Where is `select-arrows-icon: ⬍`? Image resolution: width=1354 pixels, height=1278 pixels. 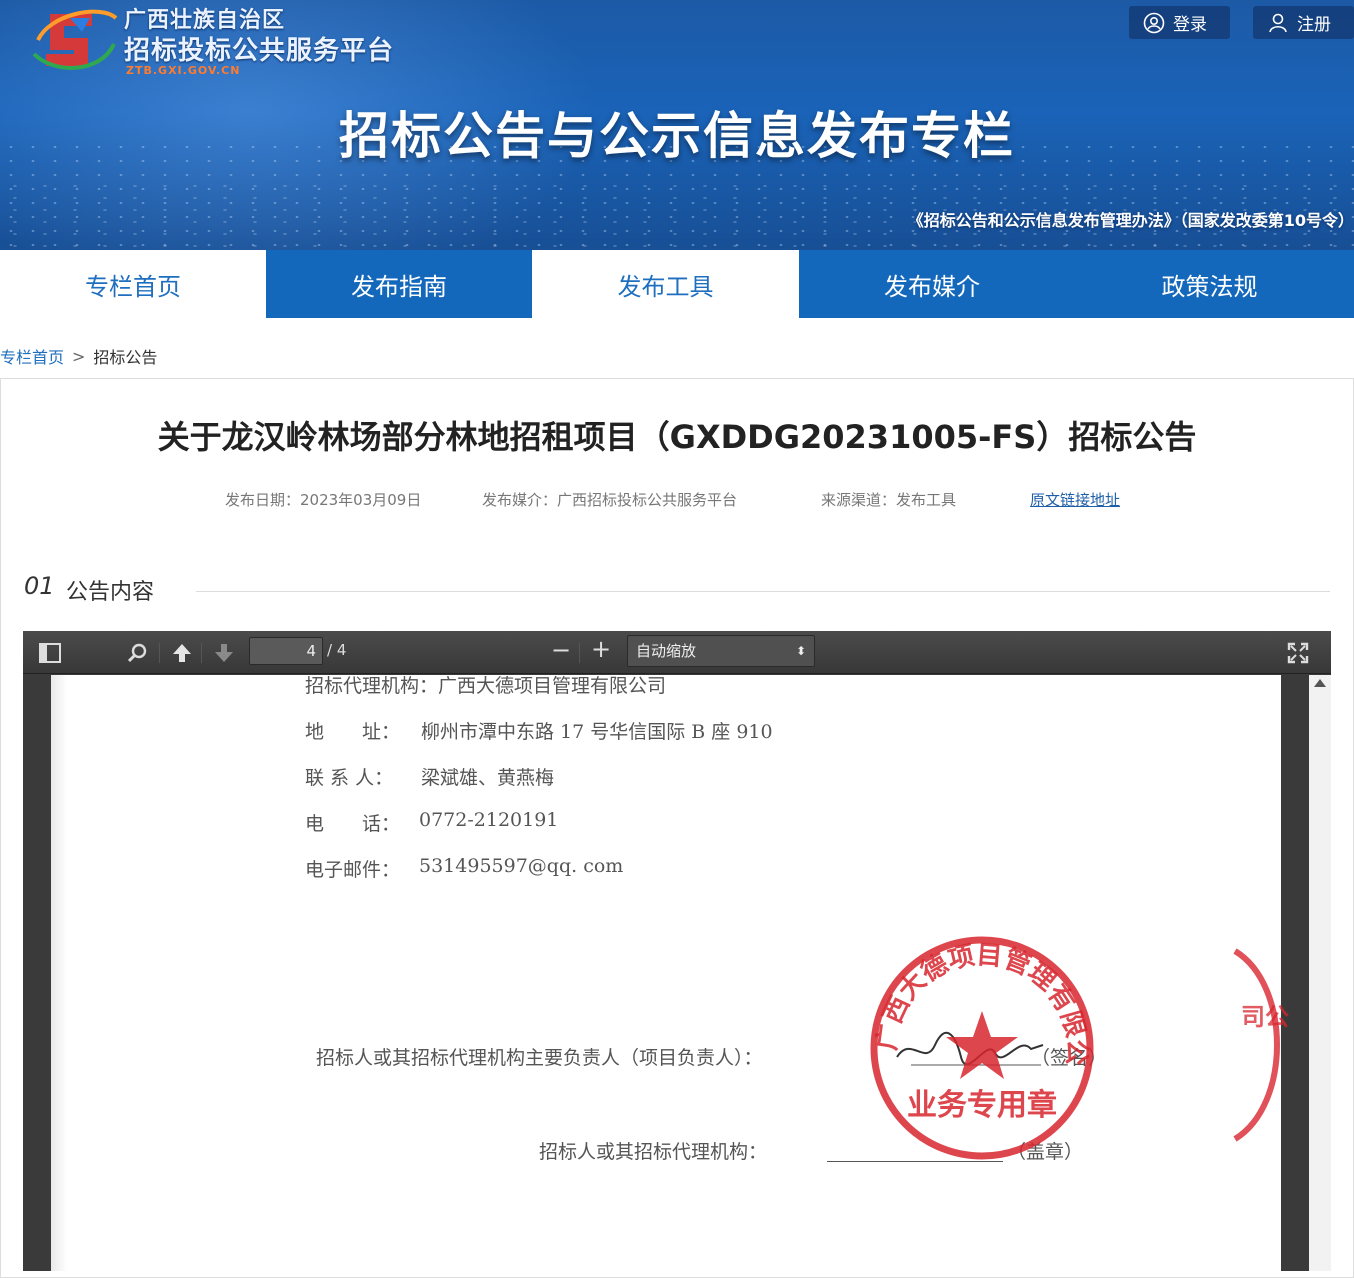 select-arrows-icon: ⬍ is located at coordinates (800, 651).